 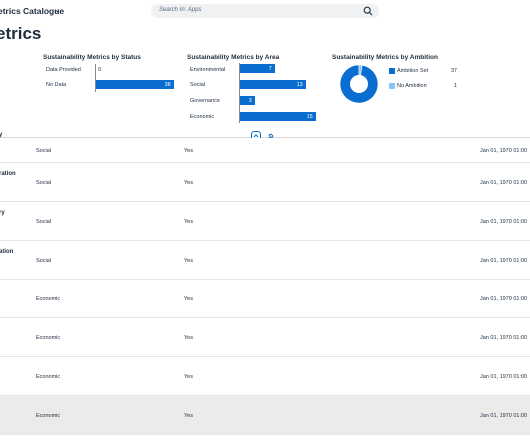 What do you see at coordinates (368, 11) in the screenshot?
I see `search-icon` at bounding box center [368, 11].